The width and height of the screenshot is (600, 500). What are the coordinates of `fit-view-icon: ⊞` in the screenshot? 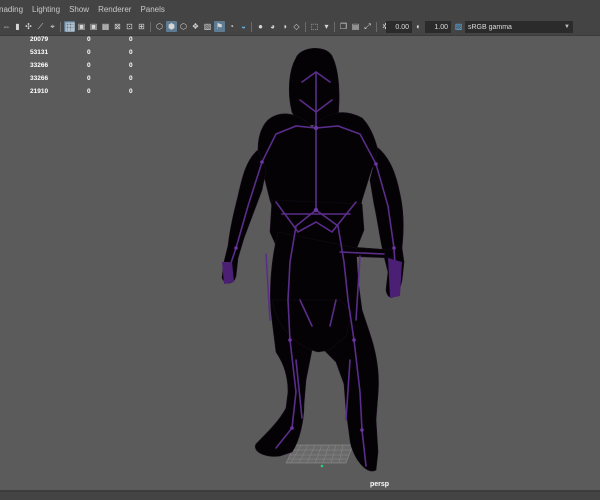 It's located at (141, 26).